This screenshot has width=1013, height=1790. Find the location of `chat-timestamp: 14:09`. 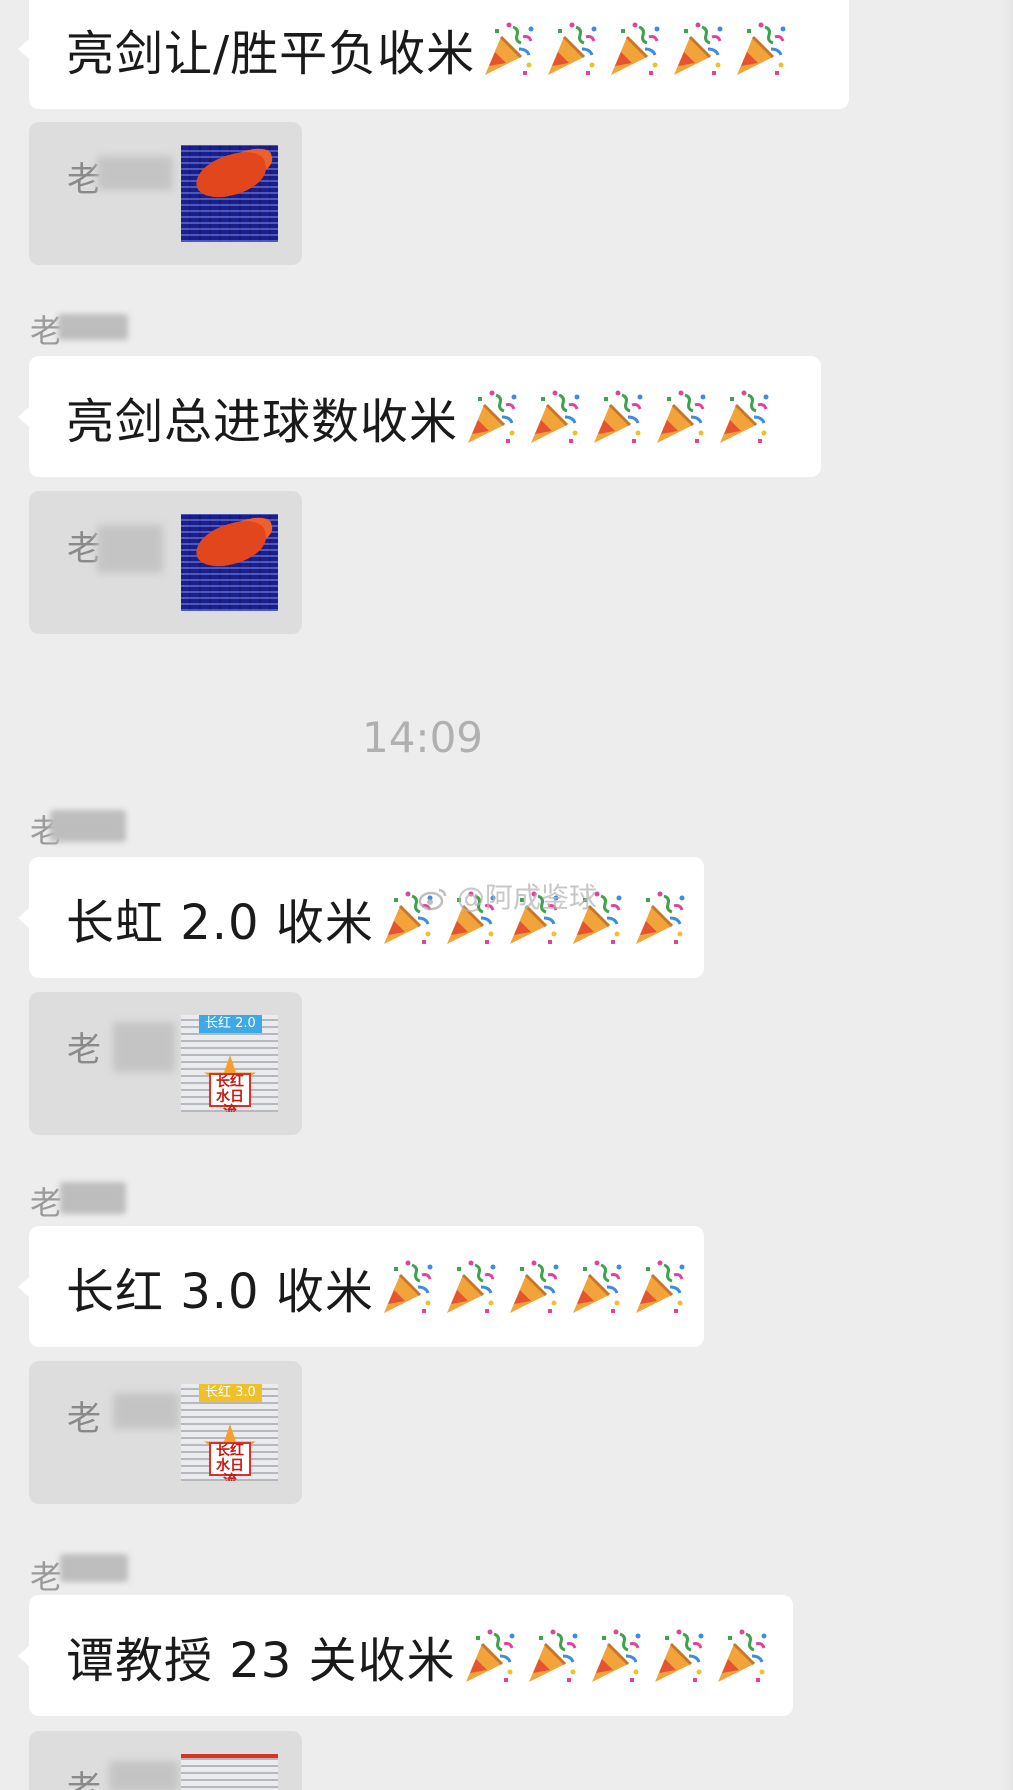

chat-timestamp: 14:09 is located at coordinates (422, 737).